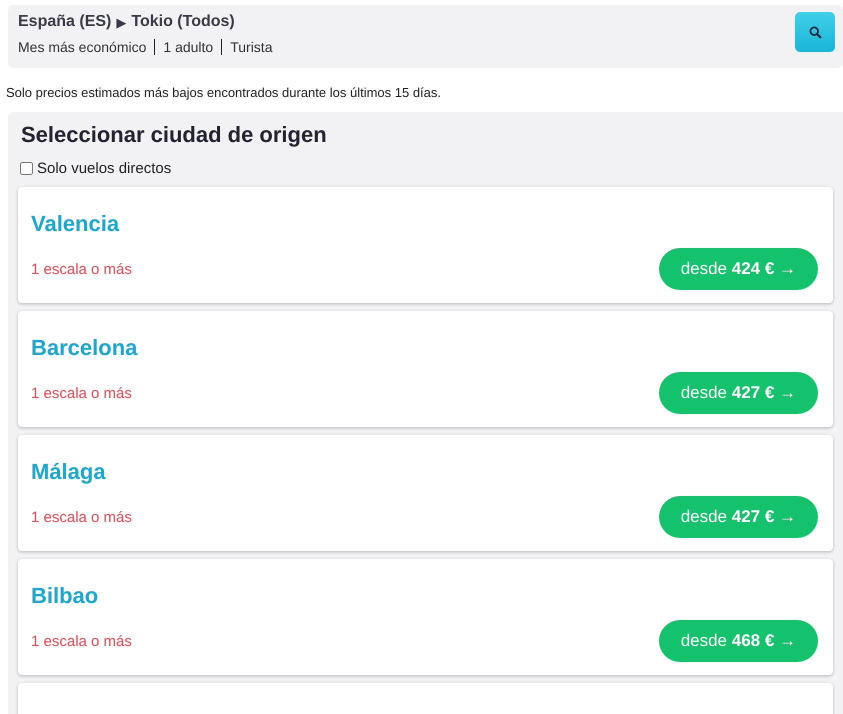  Describe the element at coordinates (121, 23) in the screenshot. I see `route-arrow-icon: ▶` at that location.